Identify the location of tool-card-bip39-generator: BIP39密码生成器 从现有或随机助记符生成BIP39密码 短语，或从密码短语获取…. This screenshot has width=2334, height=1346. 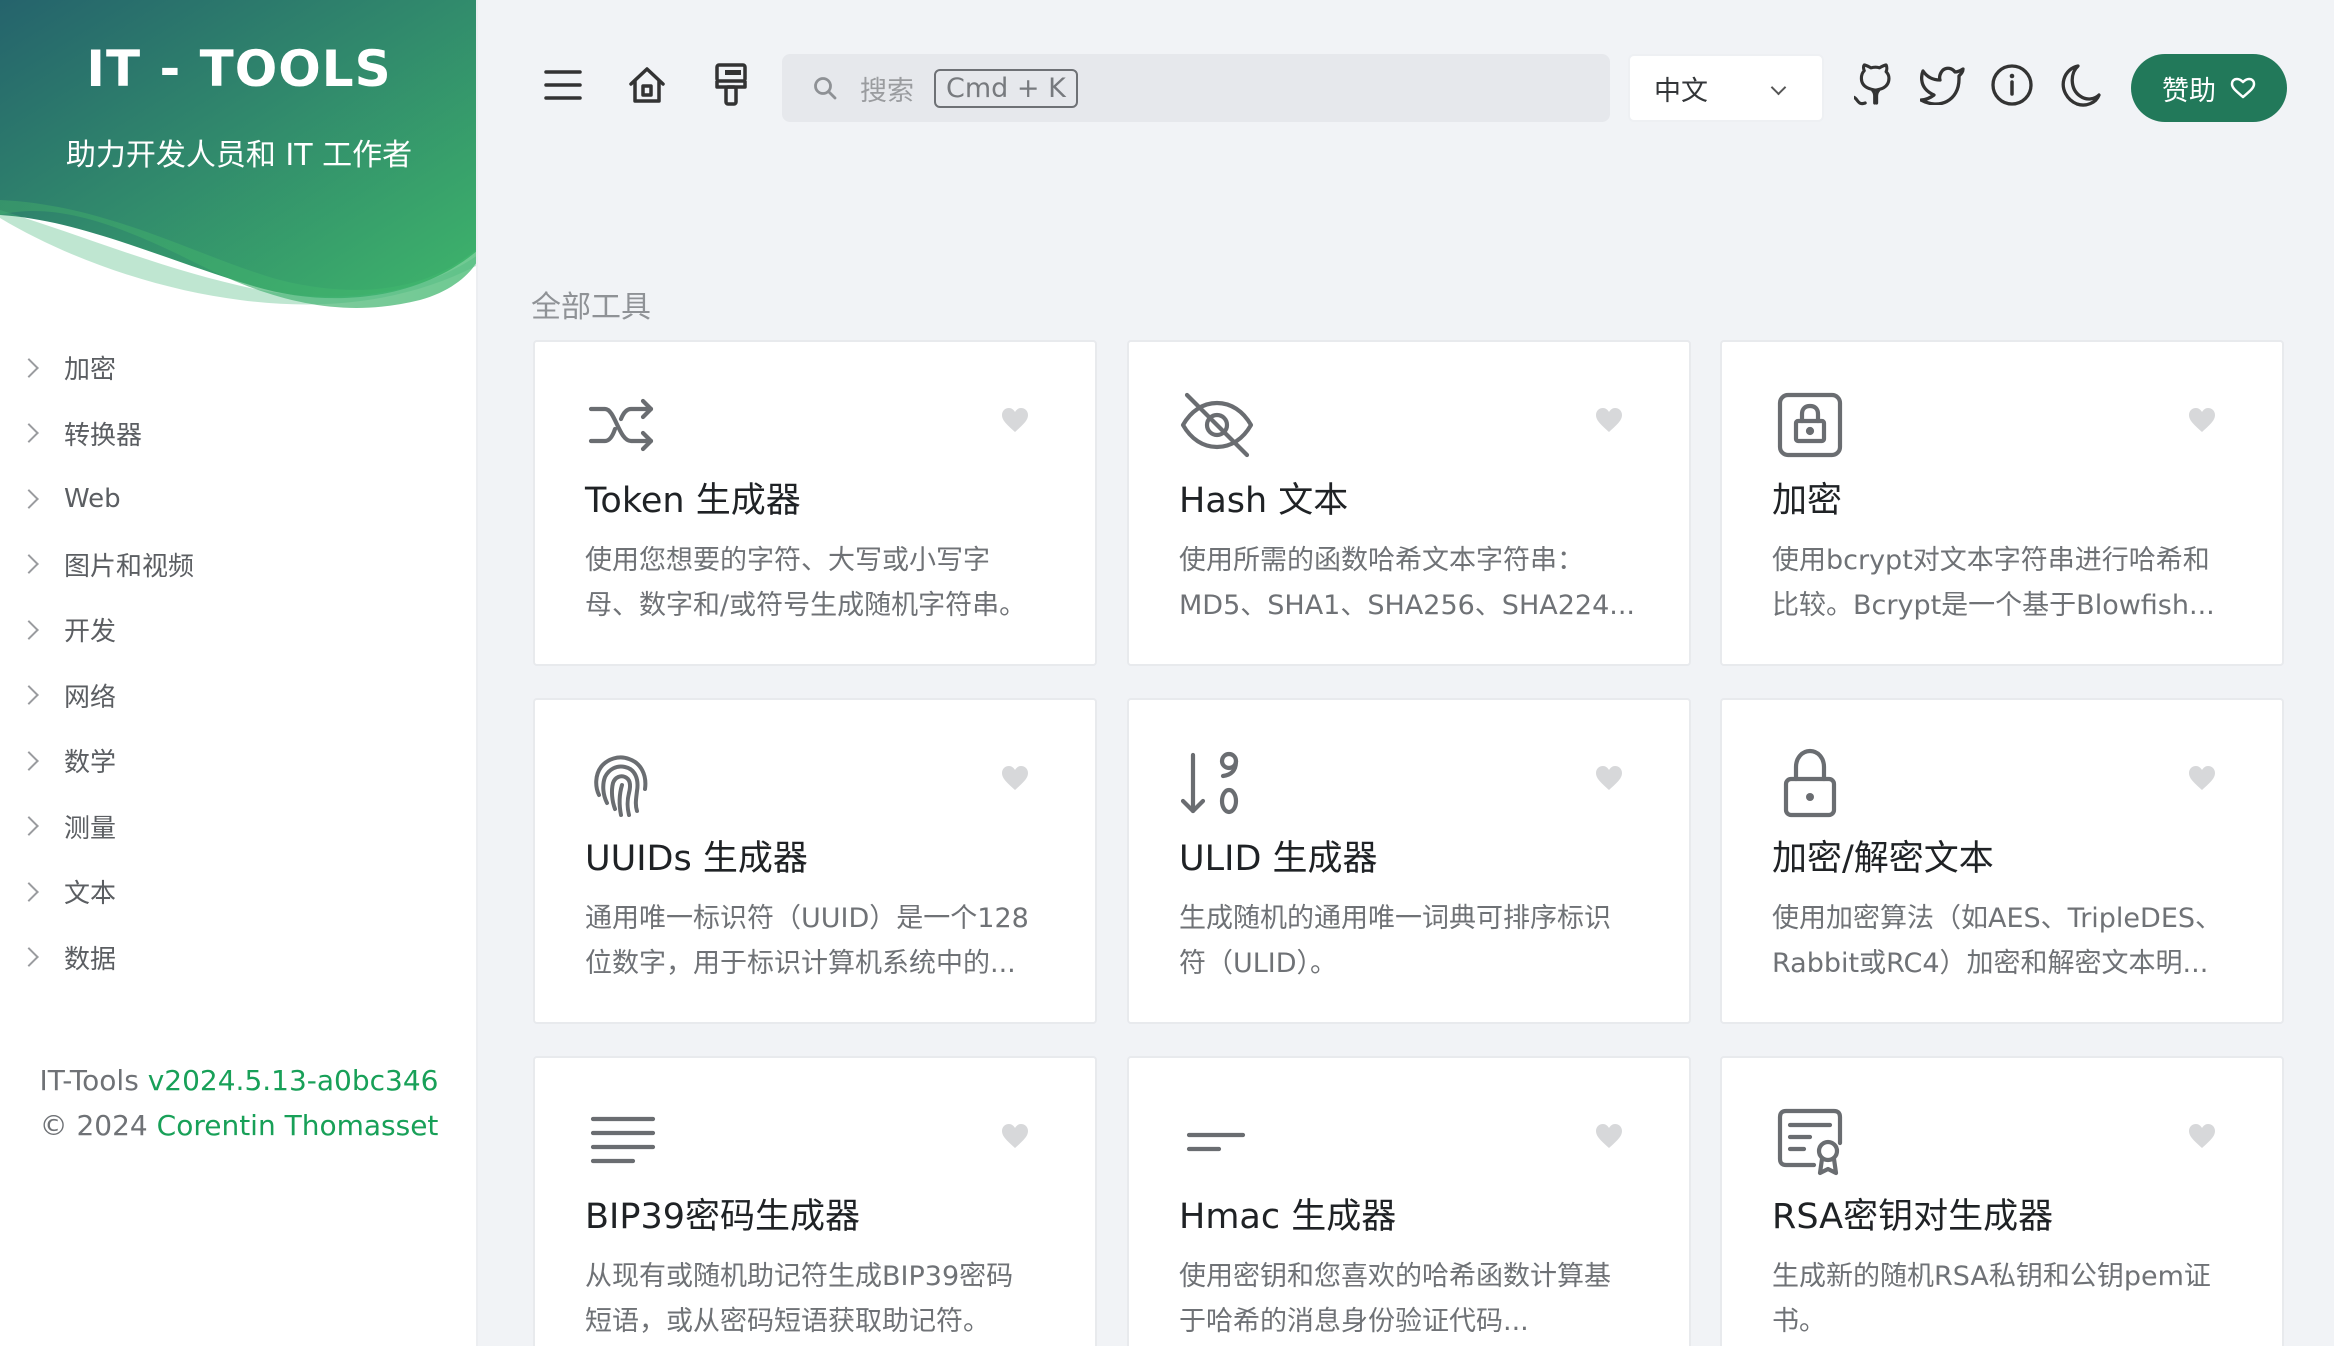
(815, 1201).